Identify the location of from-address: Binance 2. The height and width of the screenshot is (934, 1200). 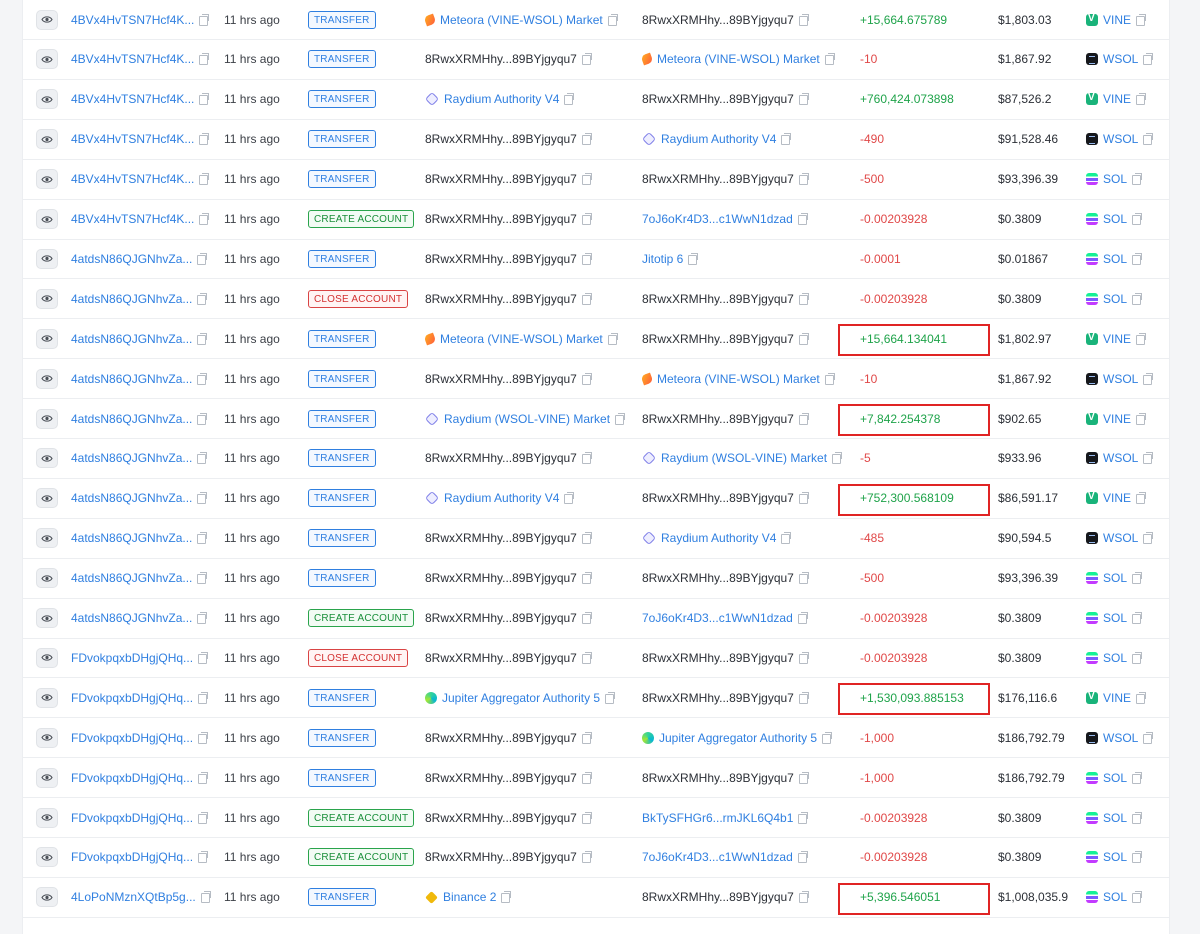
(469, 897).